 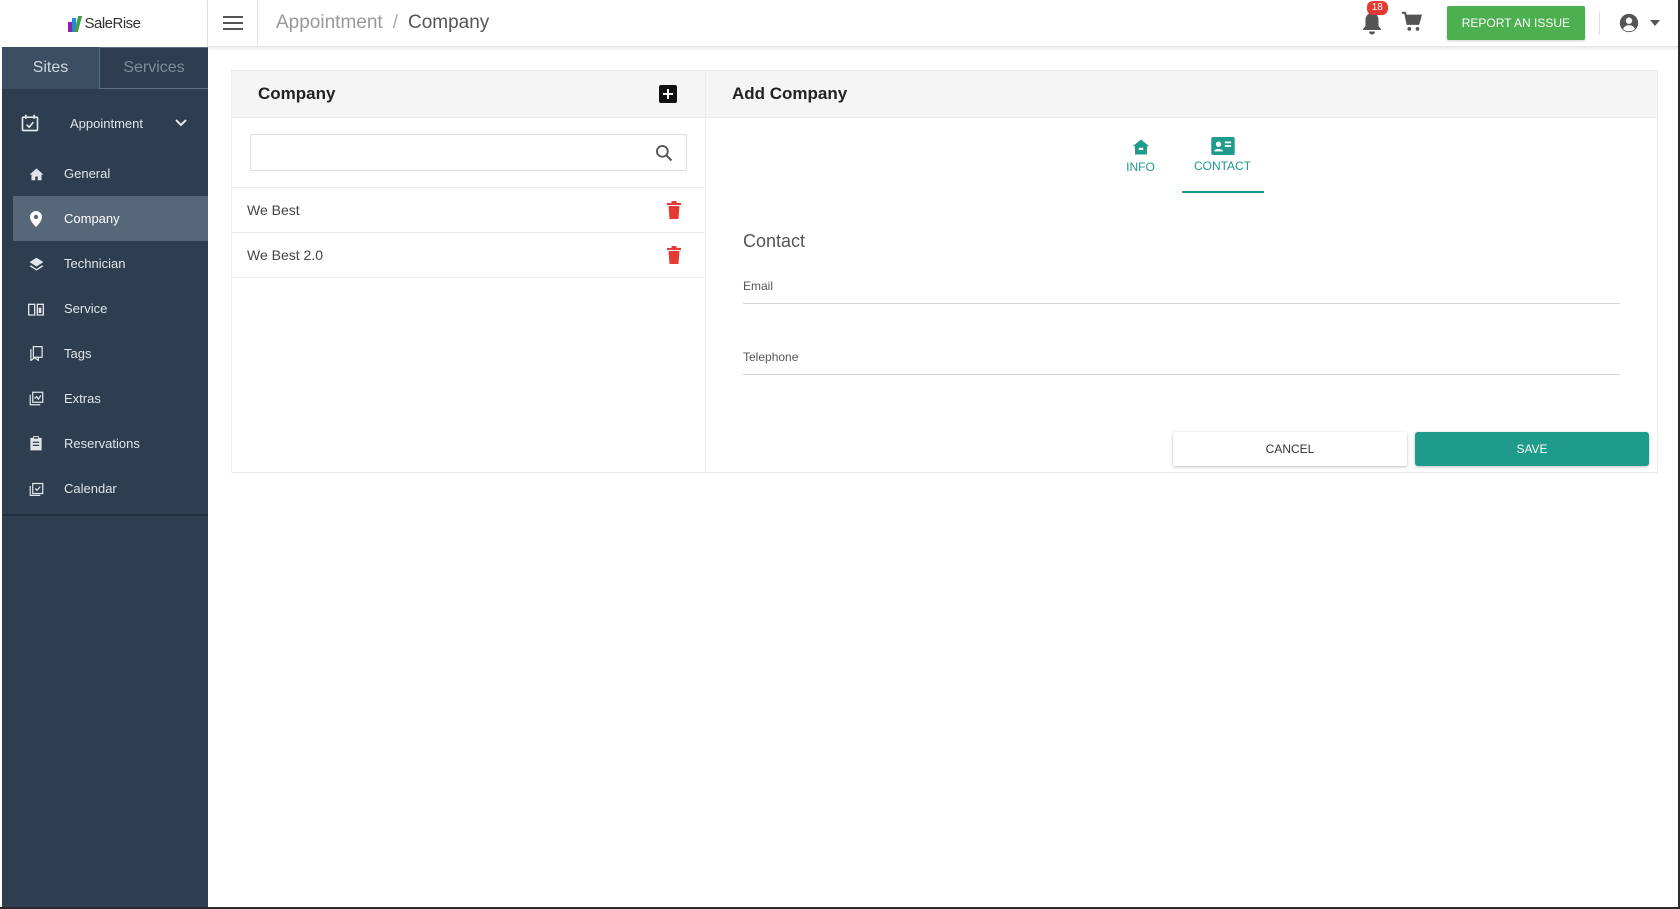 I want to click on brand-logo: SaleRise, so click(x=104, y=23).